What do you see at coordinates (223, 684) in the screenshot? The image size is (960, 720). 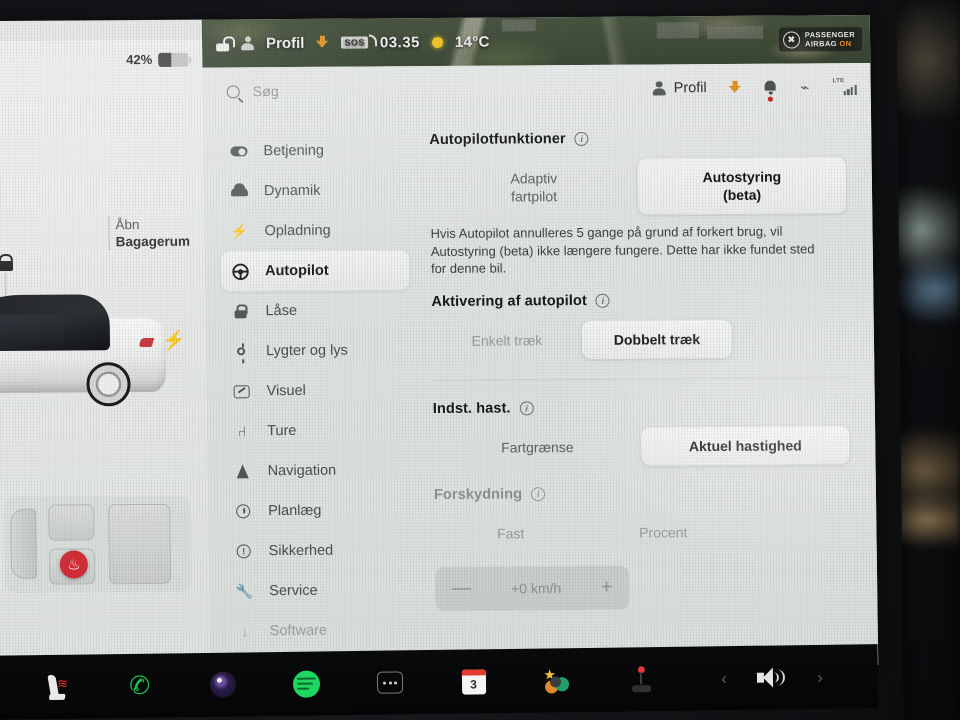 I see `dashcam-icon` at bounding box center [223, 684].